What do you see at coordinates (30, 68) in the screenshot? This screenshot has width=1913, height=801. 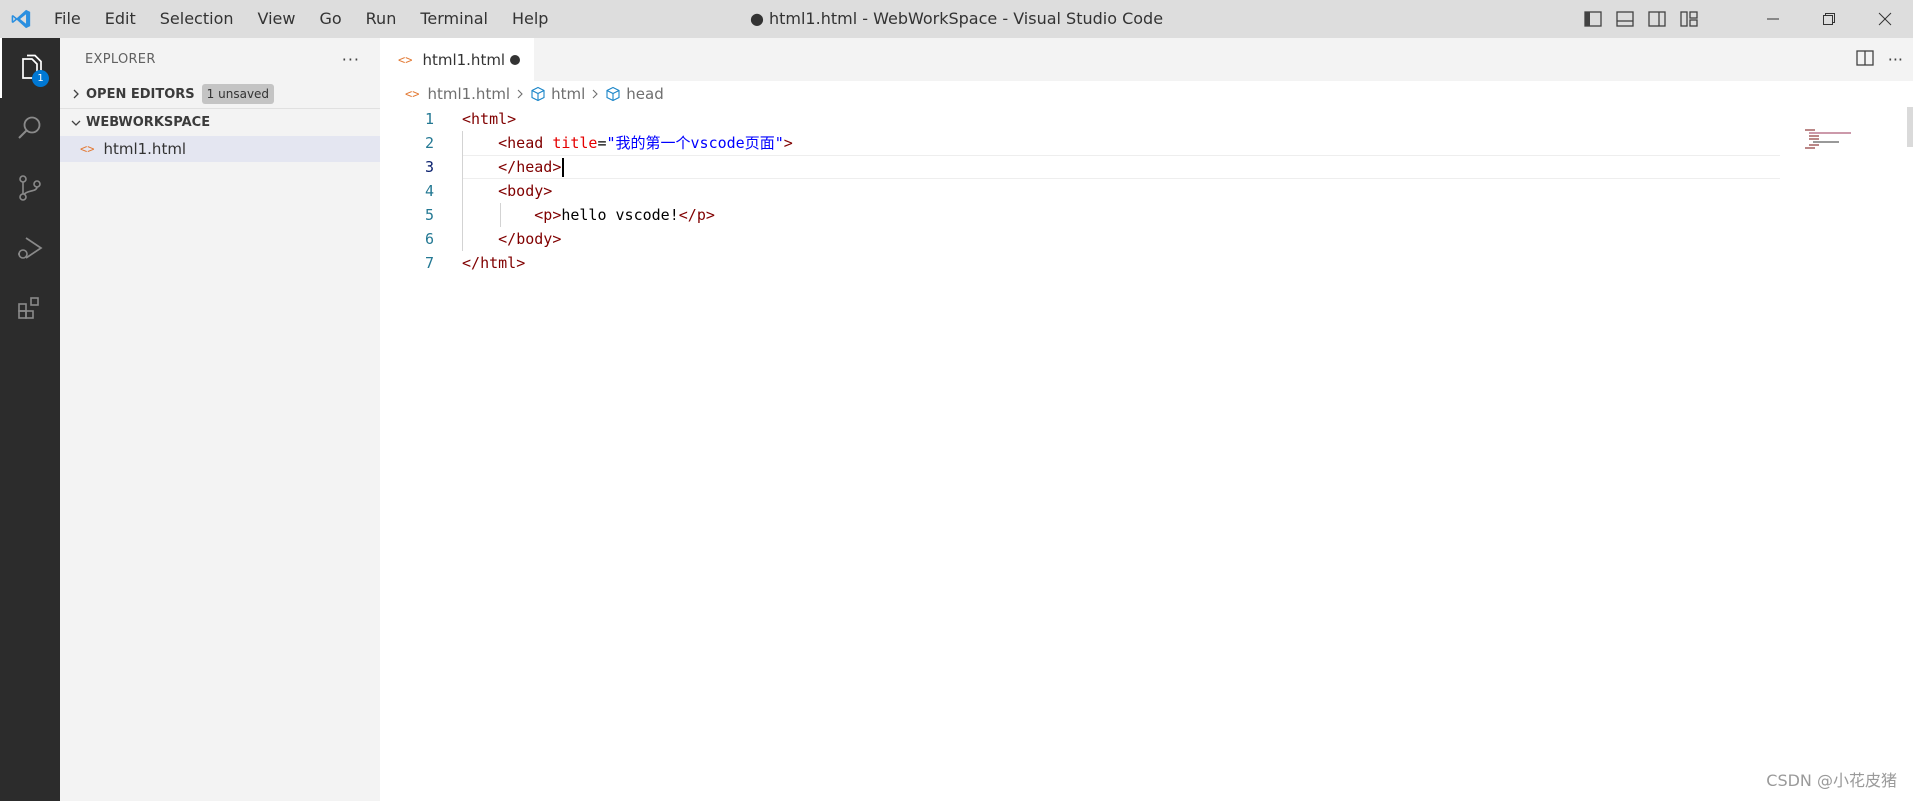 I see `explorer-icon: 1` at bounding box center [30, 68].